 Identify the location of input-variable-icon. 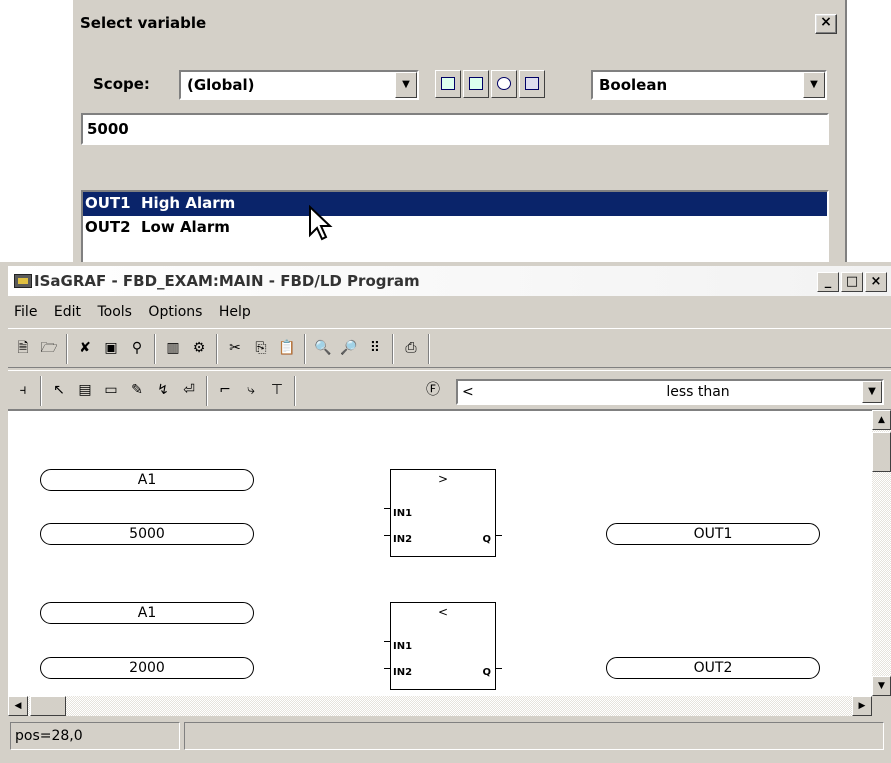
(448, 83).